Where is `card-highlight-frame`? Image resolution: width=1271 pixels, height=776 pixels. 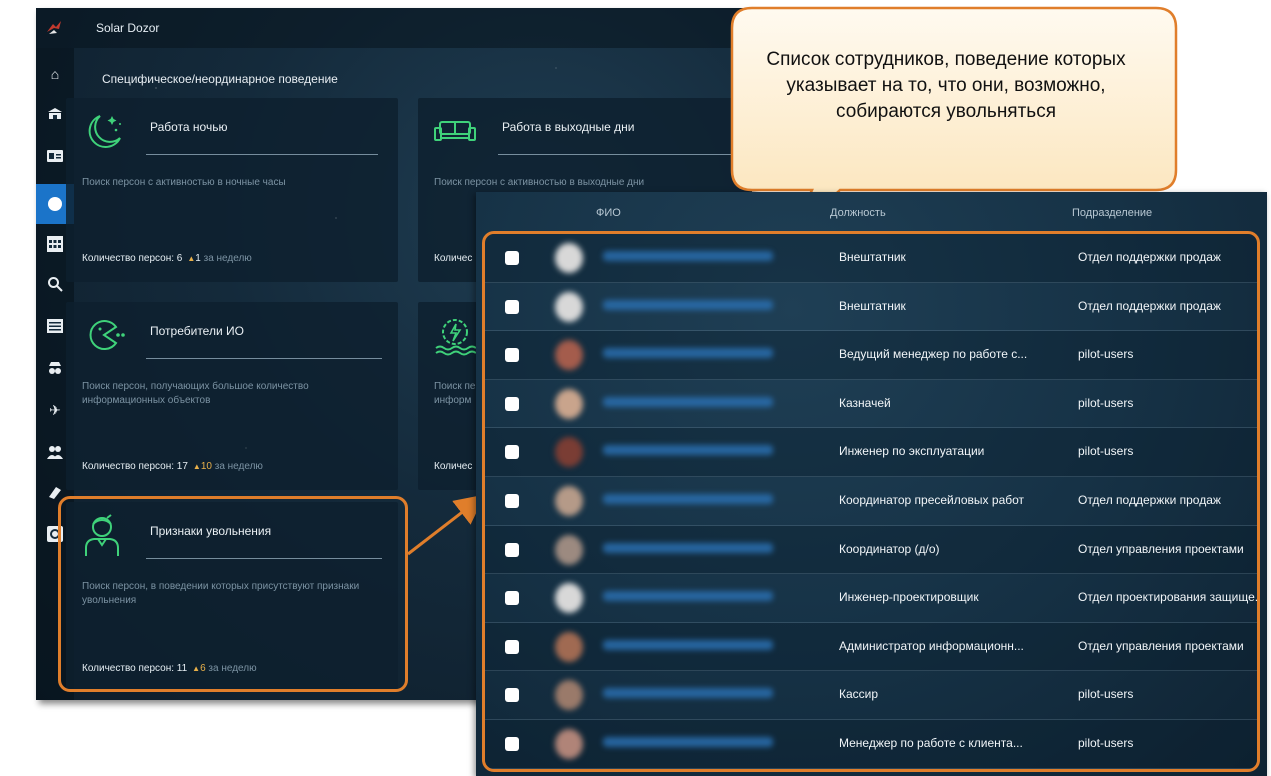 card-highlight-frame is located at coordinates (233, 594).